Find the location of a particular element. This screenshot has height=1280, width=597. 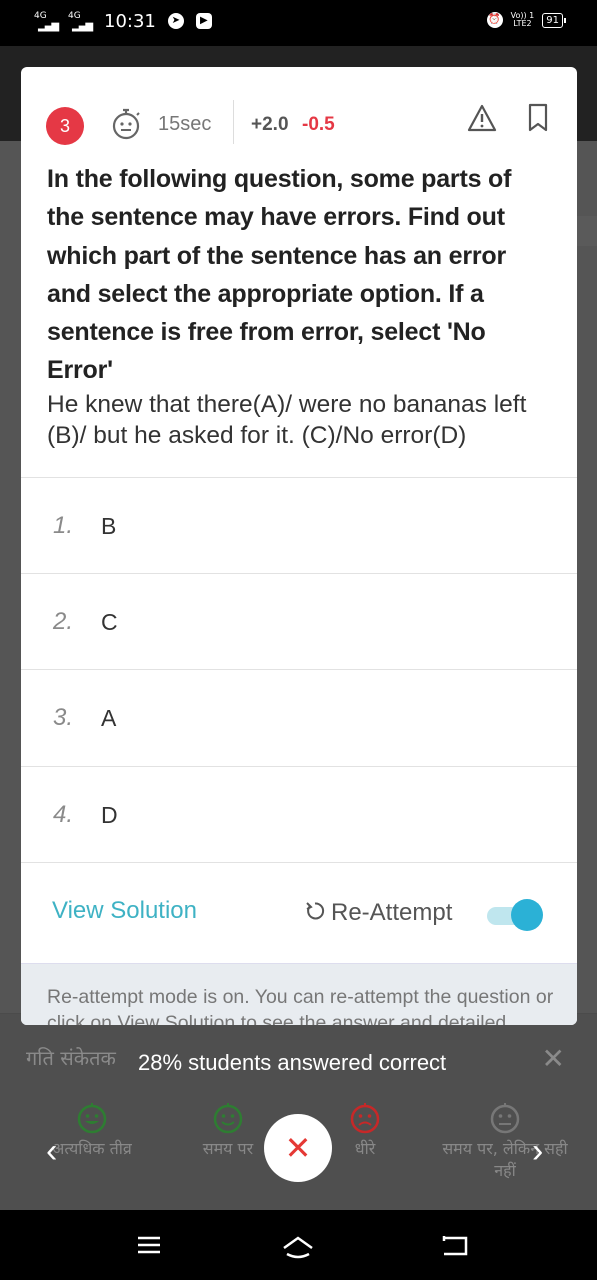

close-fab-button: ✕ is located at coordinates (298, 1148).